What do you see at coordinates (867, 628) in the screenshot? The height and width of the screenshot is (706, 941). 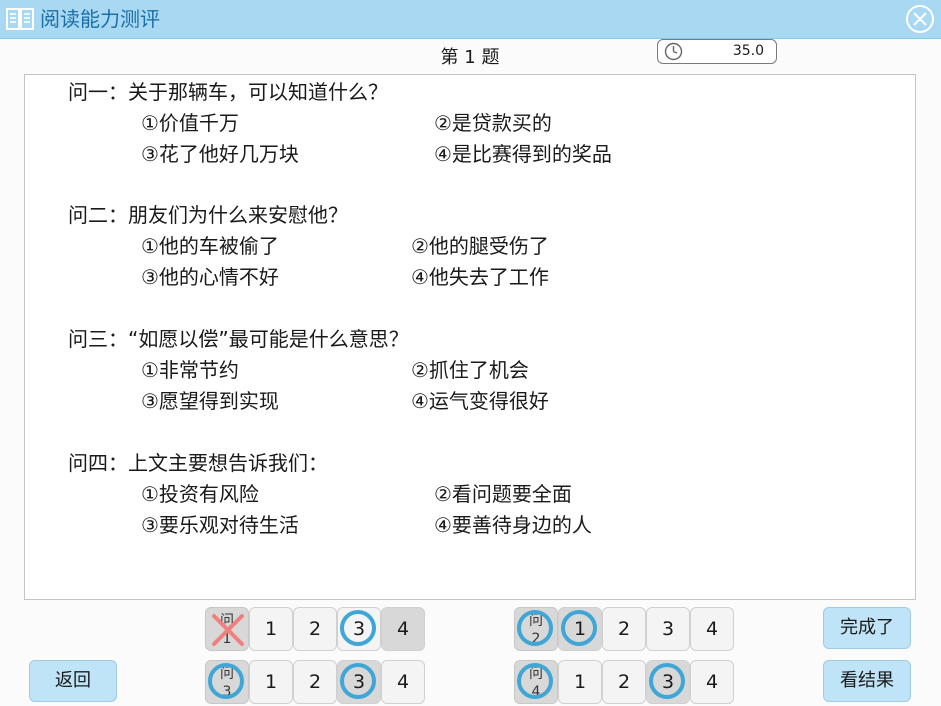 I see `done-button: 完成了` at bounding box center [867, 628].